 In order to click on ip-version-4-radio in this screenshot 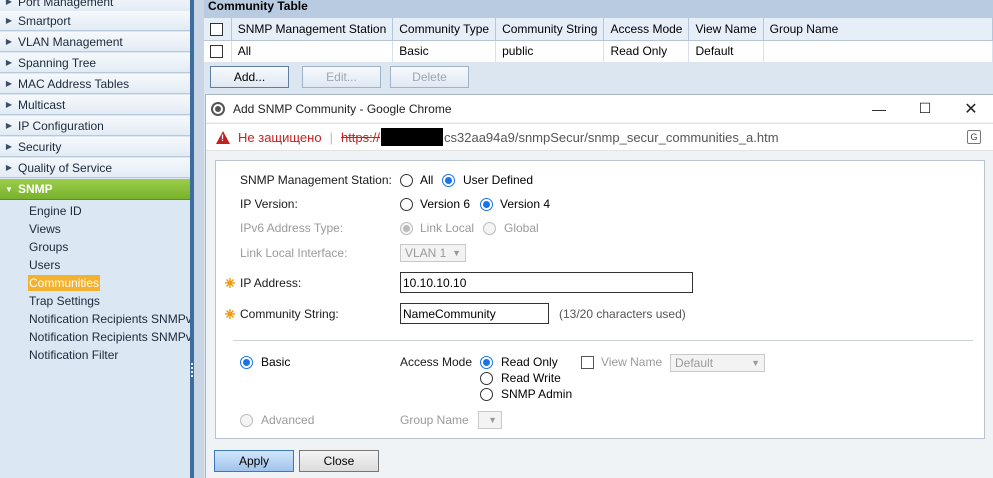, I will do `click(486, 204)`.